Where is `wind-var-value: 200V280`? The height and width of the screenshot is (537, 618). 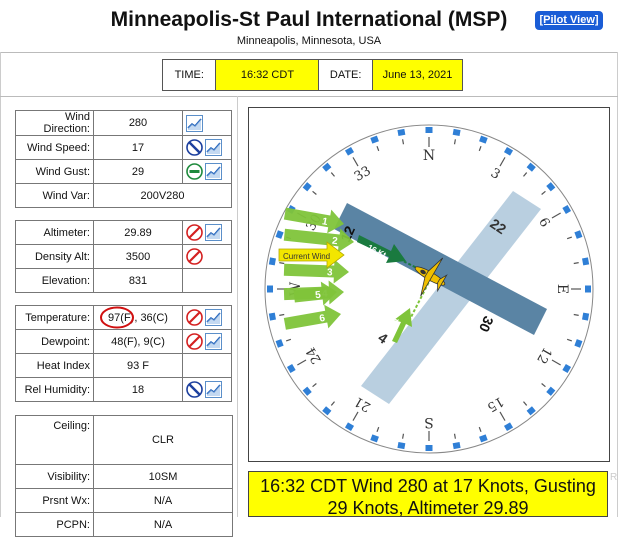 wind-var-value: 200V280 is located at coordinates (162, 195).